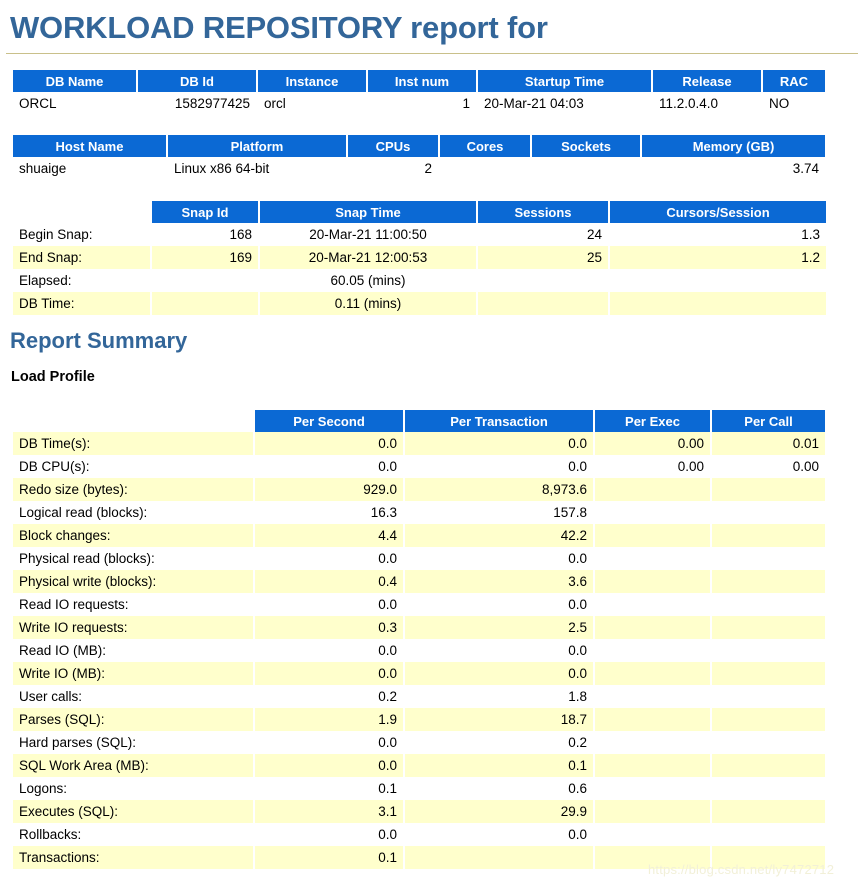  I want to click on table-row: DB Time: 0.11 (mins), so click(419, 303).